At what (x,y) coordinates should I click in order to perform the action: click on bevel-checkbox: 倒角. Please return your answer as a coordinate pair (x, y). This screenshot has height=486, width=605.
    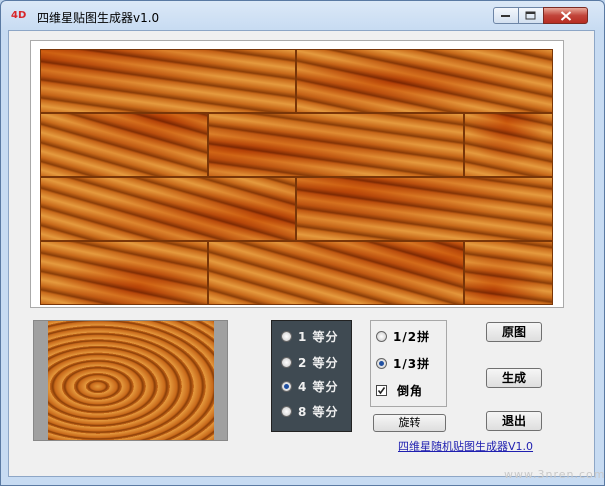
    Looking at the image, I should click on (399, 390).